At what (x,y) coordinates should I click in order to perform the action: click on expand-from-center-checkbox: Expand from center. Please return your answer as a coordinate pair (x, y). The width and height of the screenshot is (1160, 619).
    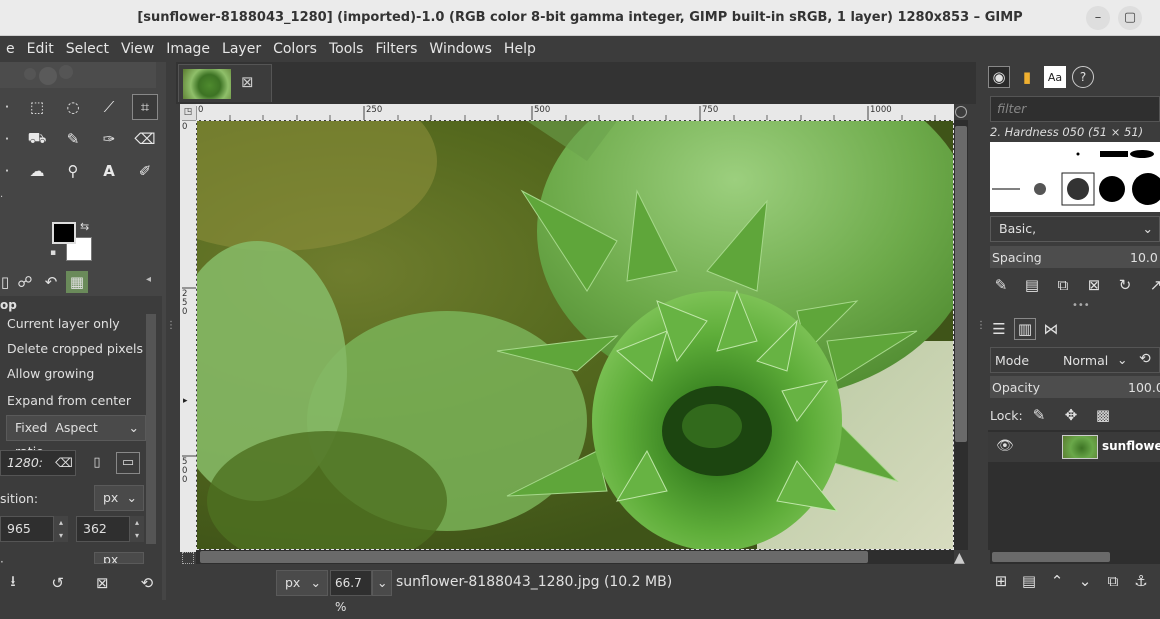
    Looking at the image, I should click on (69, 400).